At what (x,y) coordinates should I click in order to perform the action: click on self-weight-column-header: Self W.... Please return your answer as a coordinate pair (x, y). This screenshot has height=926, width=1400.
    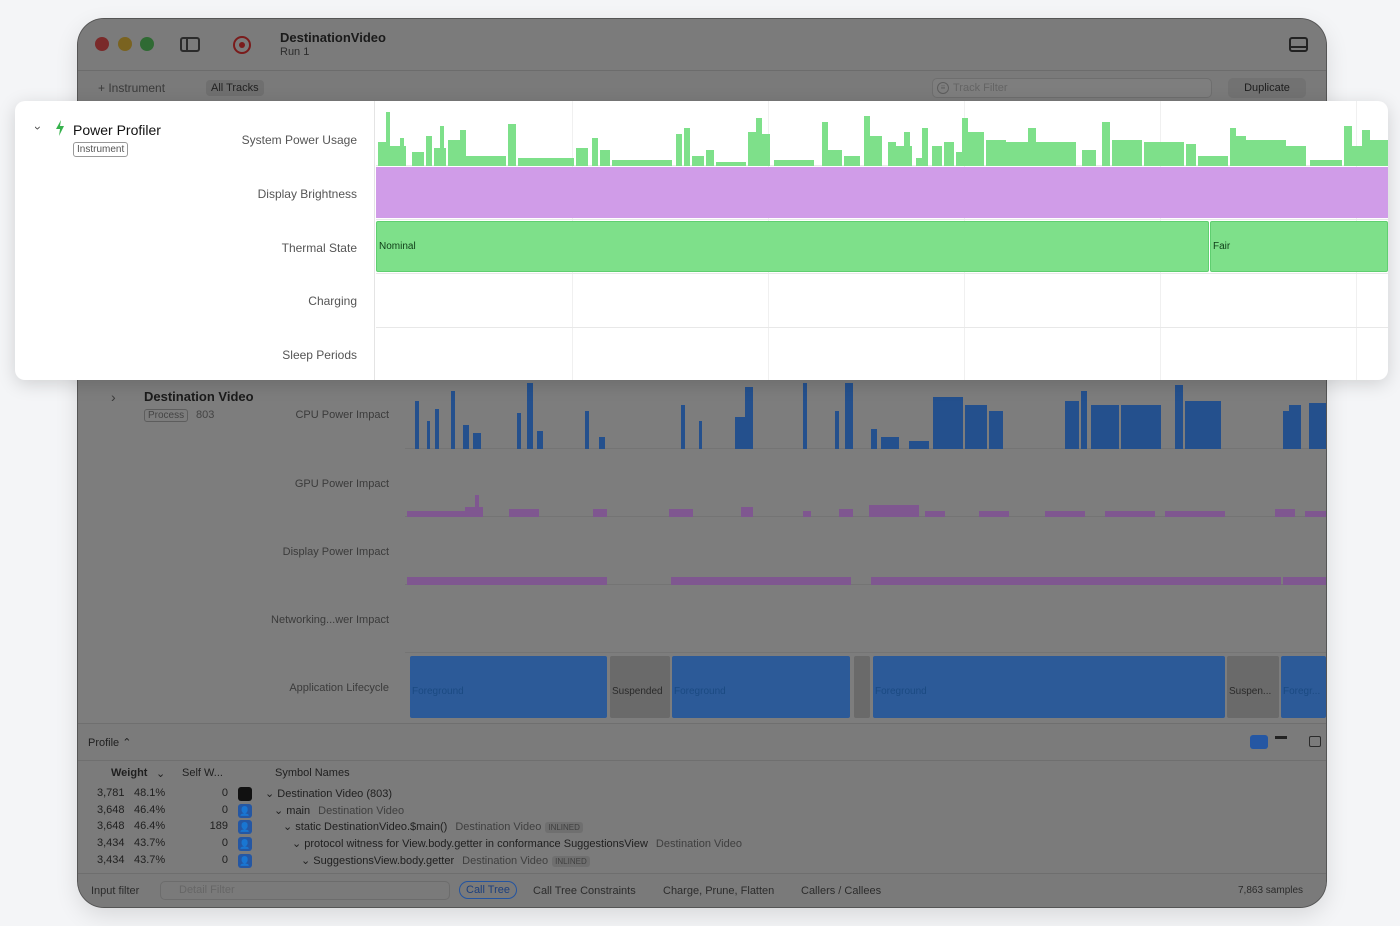
    Looking at the image, I should click on (202, 773).